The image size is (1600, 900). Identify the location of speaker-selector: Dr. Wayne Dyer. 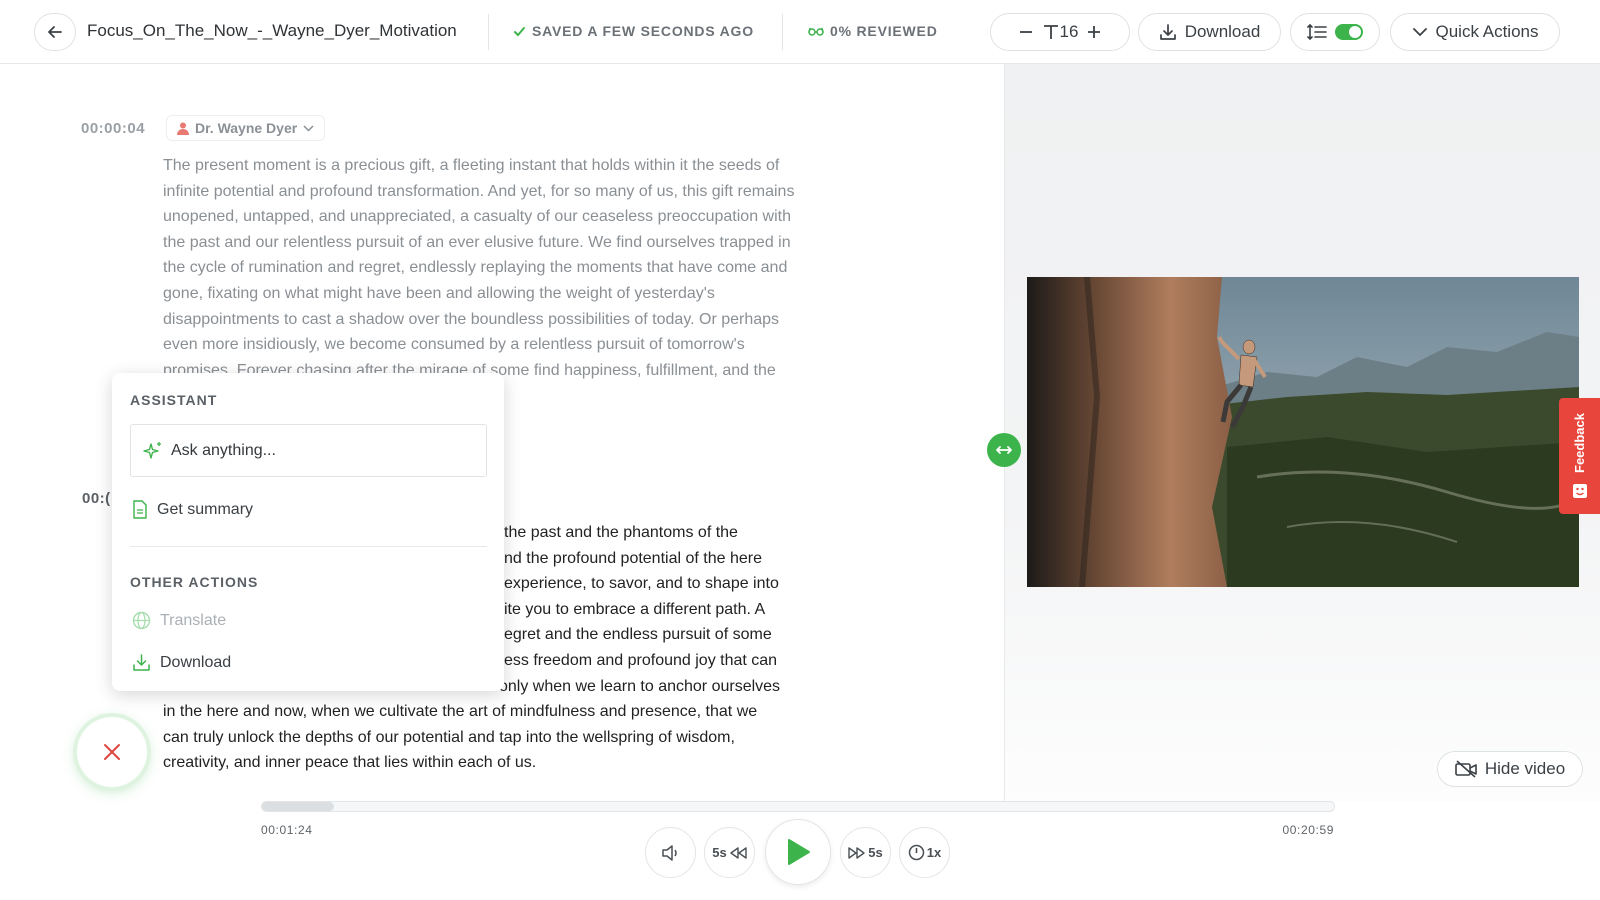
(246, 128).